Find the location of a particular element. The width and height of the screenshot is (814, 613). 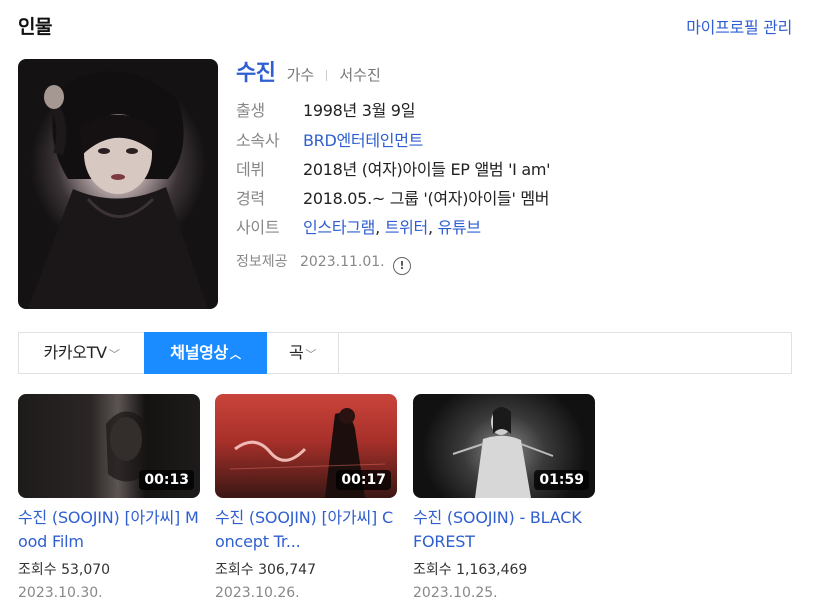

source-label: 정보제공 is located at coordinates (262, 262).